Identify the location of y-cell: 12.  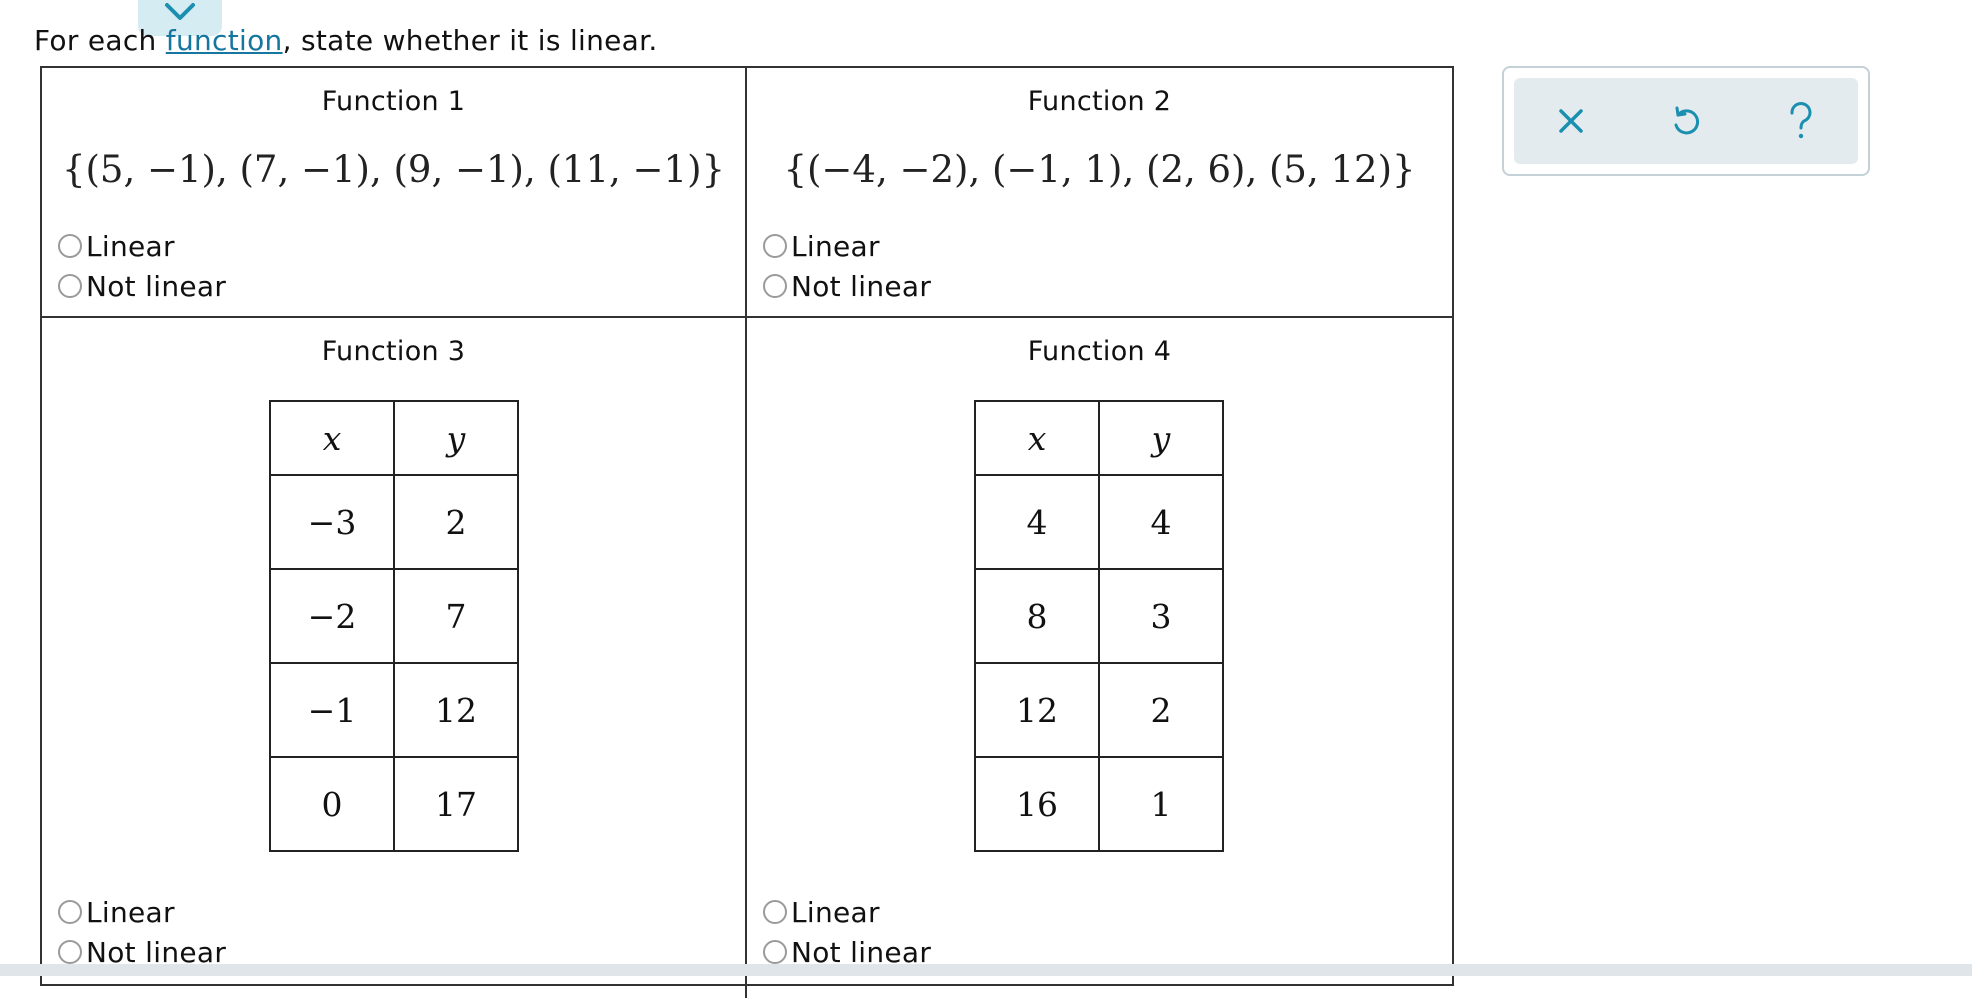
(456, 710).